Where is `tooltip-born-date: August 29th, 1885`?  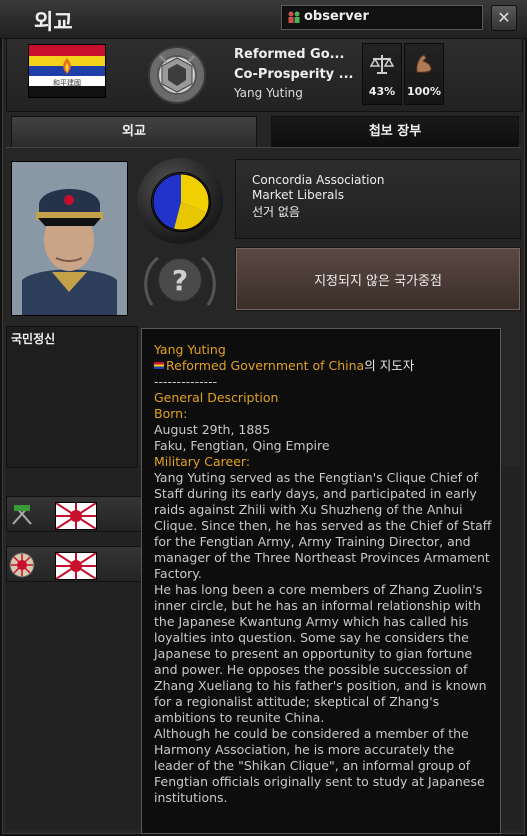 tooltip-born-date: August 29th, 1885 is located at coordinates (212, 429).